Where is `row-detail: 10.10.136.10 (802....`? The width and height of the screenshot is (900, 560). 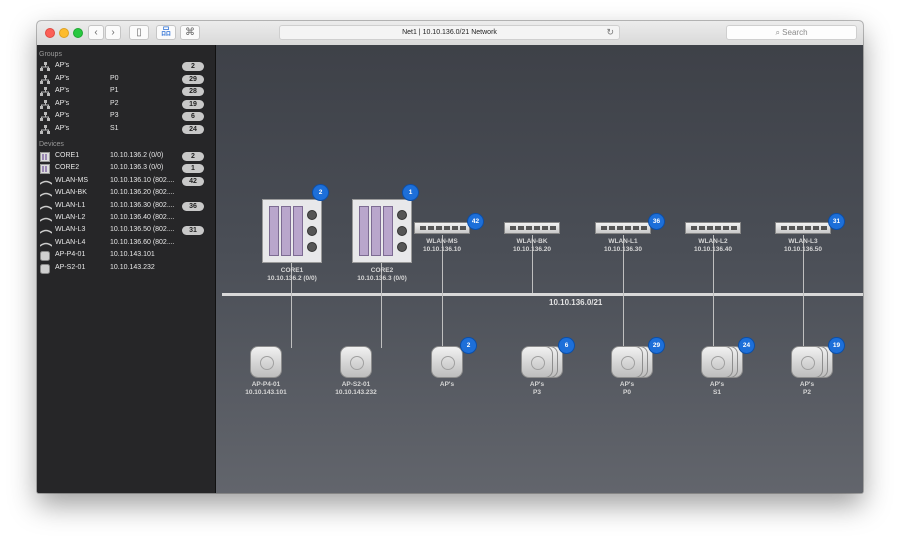 row-detail: 10.10.136.10 (802.... is located at coordinates (142, 180).